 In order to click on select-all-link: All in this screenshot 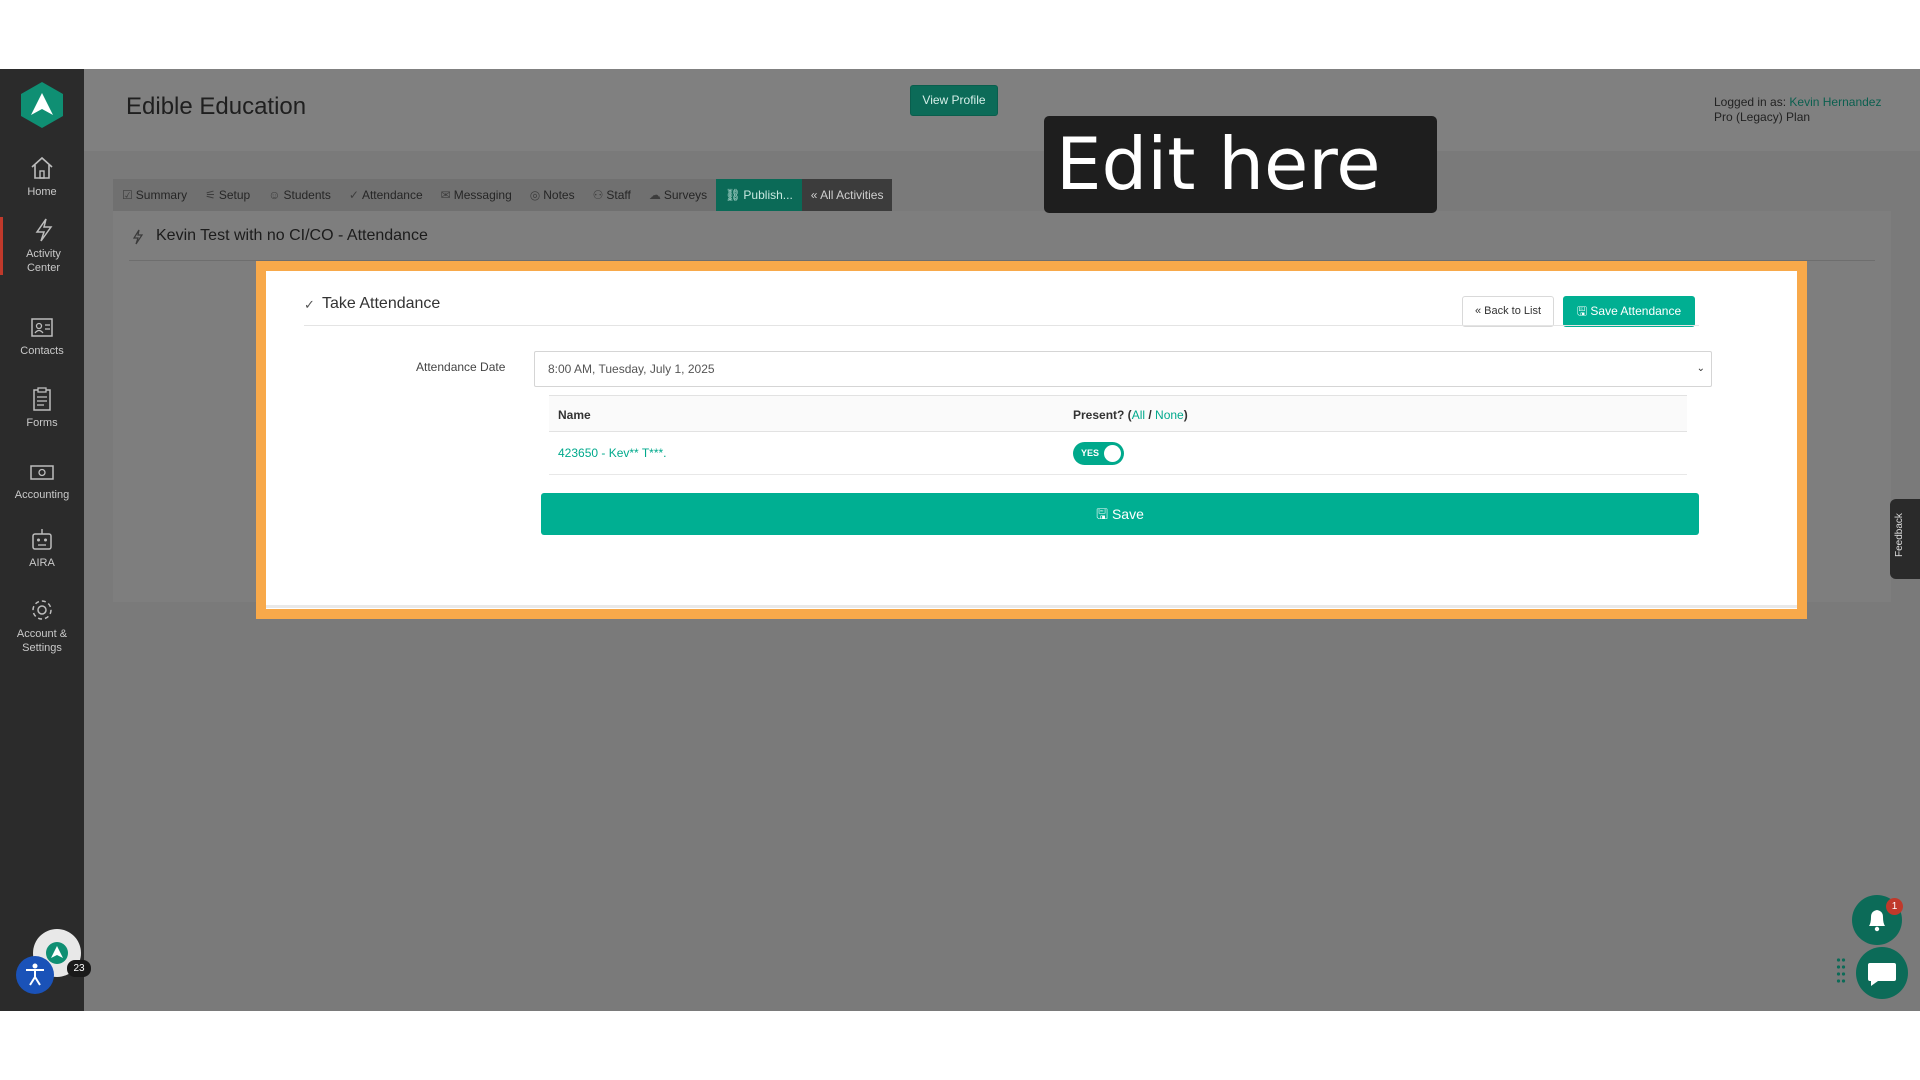, I will do `click(1138, 415)`.